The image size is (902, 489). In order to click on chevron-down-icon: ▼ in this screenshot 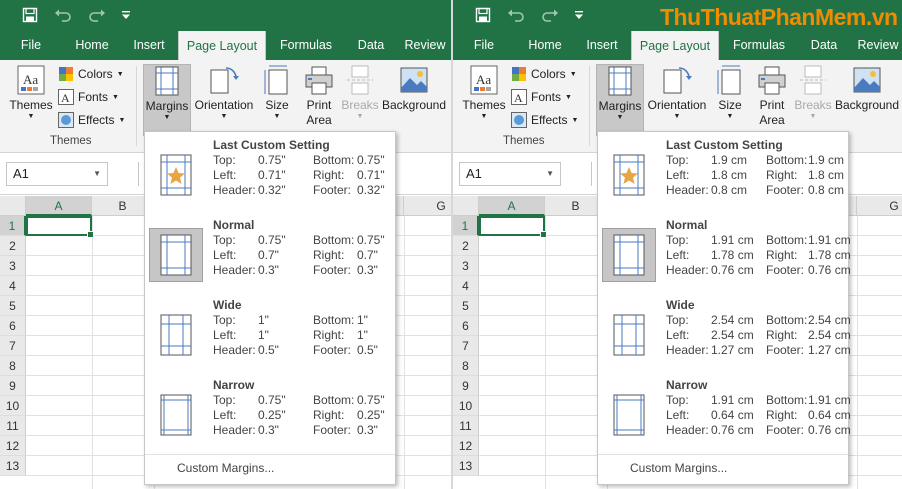, I will do `click(122, 120)`.